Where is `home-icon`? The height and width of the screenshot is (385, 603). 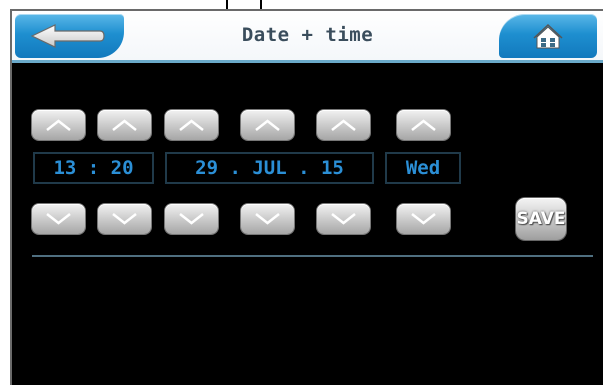 home-icon is located at coordinates (548, 36).